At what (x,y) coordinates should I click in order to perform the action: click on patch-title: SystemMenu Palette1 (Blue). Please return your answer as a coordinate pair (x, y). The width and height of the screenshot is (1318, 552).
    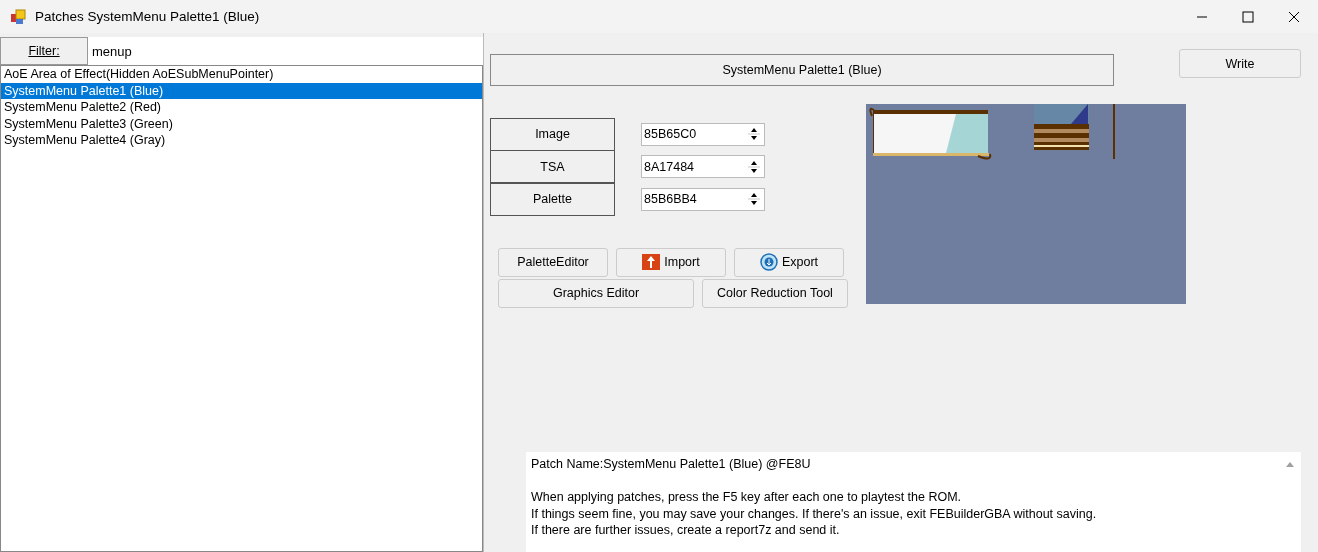
    Looking at the image, I should click on (802, 70).